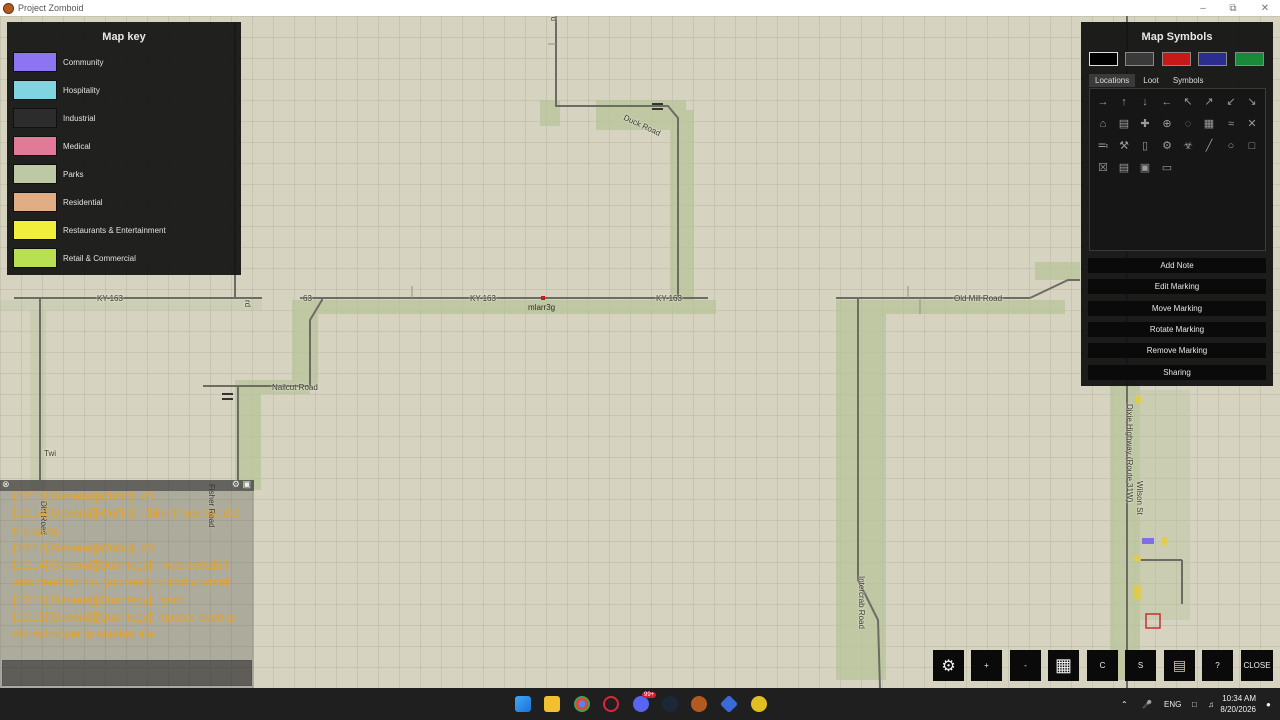  Describe the element at coordinates (35, 174) in the screenshot. I see `parks-swatch` at that location.